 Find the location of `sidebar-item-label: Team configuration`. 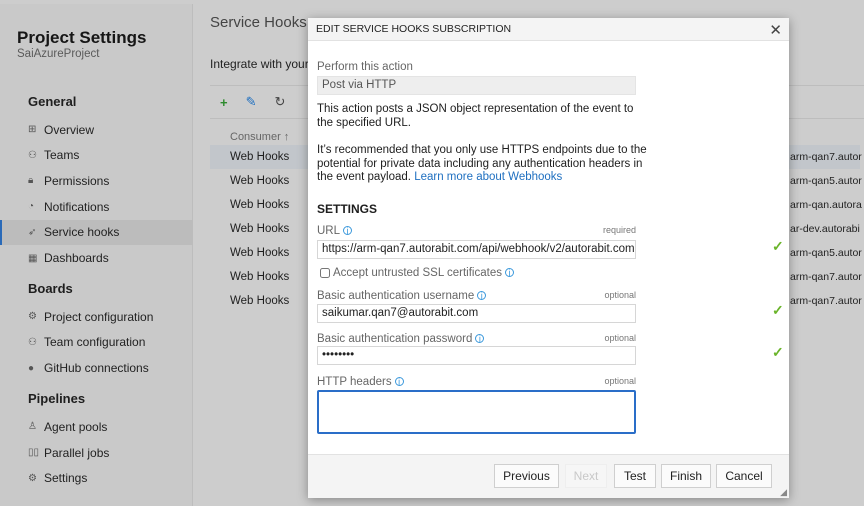

sidebar-item-label: Team configuration is located at coordinates (95, 342).